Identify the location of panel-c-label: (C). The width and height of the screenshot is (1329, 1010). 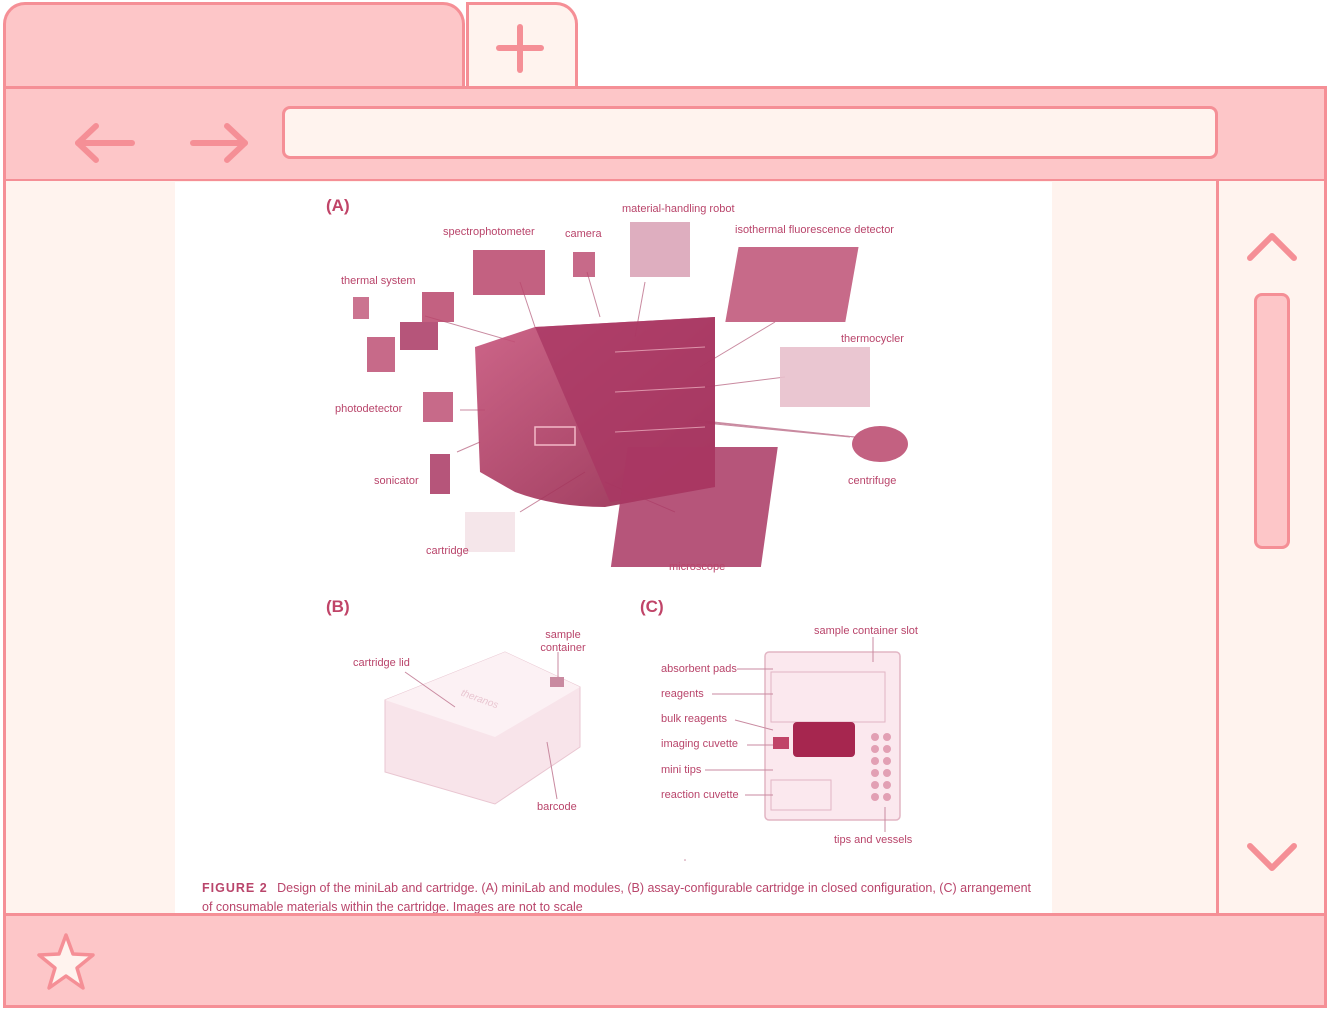
(652, 606).